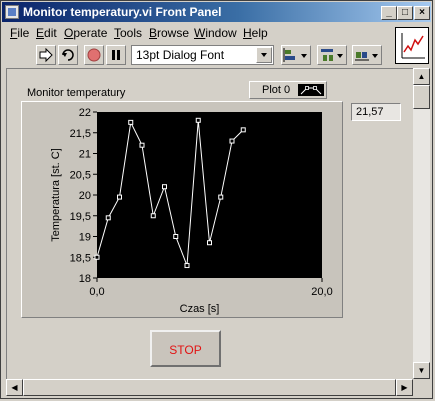 This screenshot has height=401, width=435. I want to click on vertical-scrollbar: ▲ ▼, so click(421, 223).